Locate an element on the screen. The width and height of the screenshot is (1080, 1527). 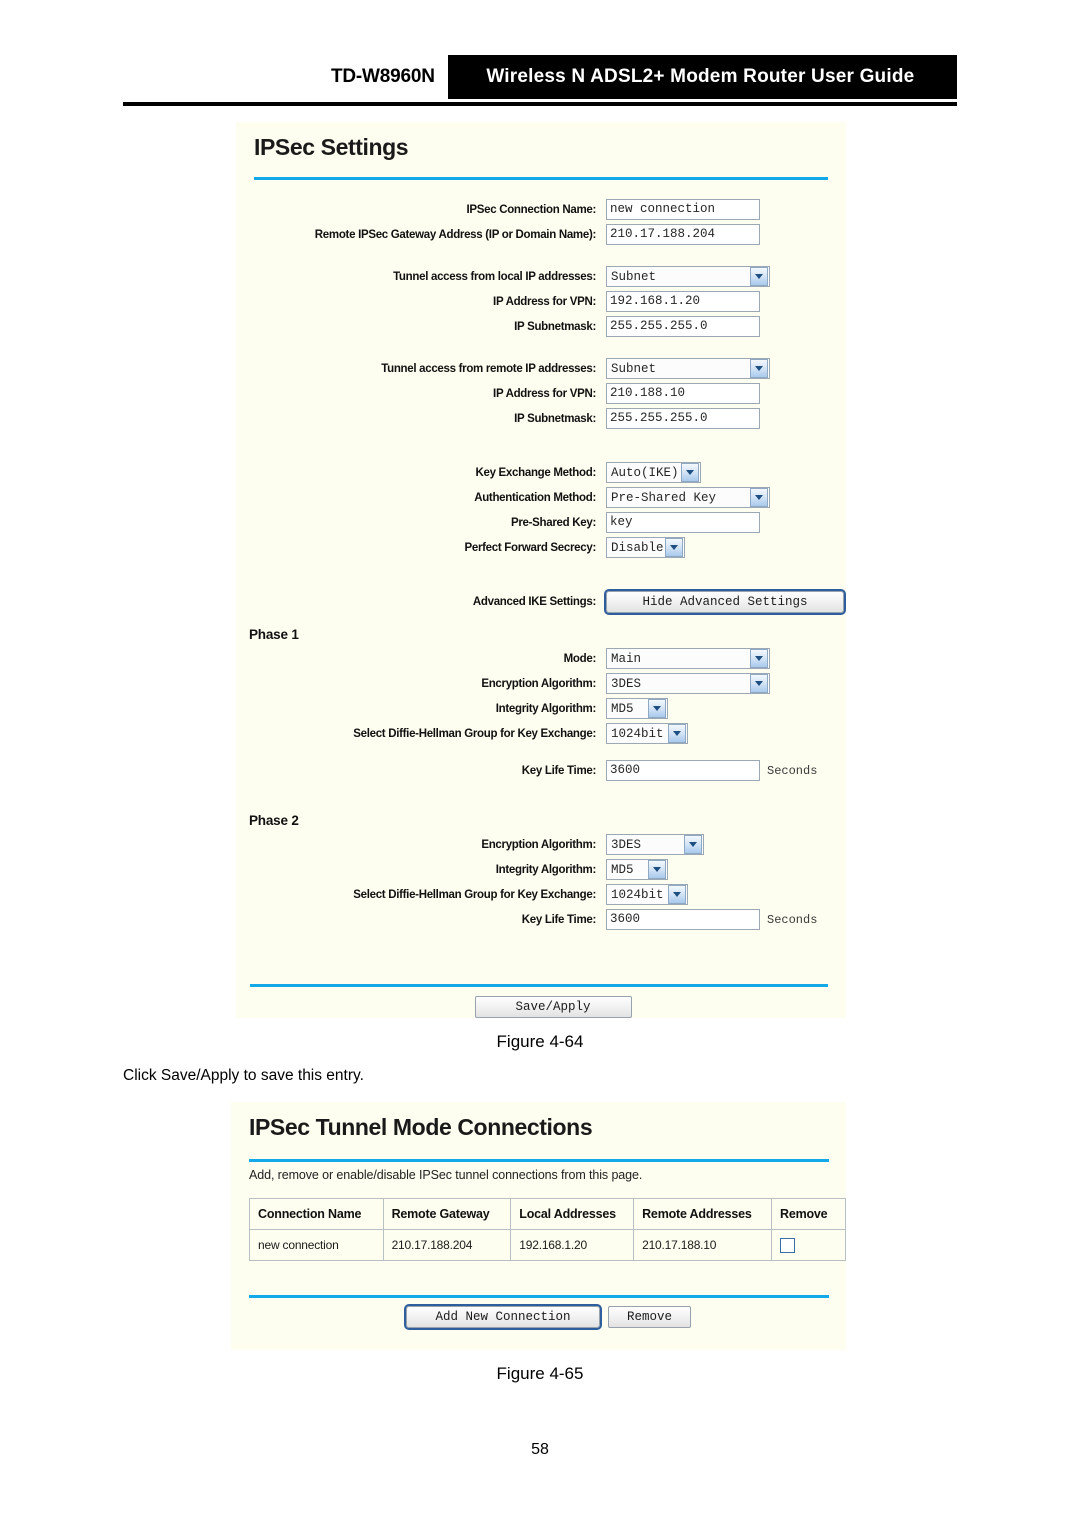
authentication-method-value: Pre-Shared Key is located at coordinates (664, 497).